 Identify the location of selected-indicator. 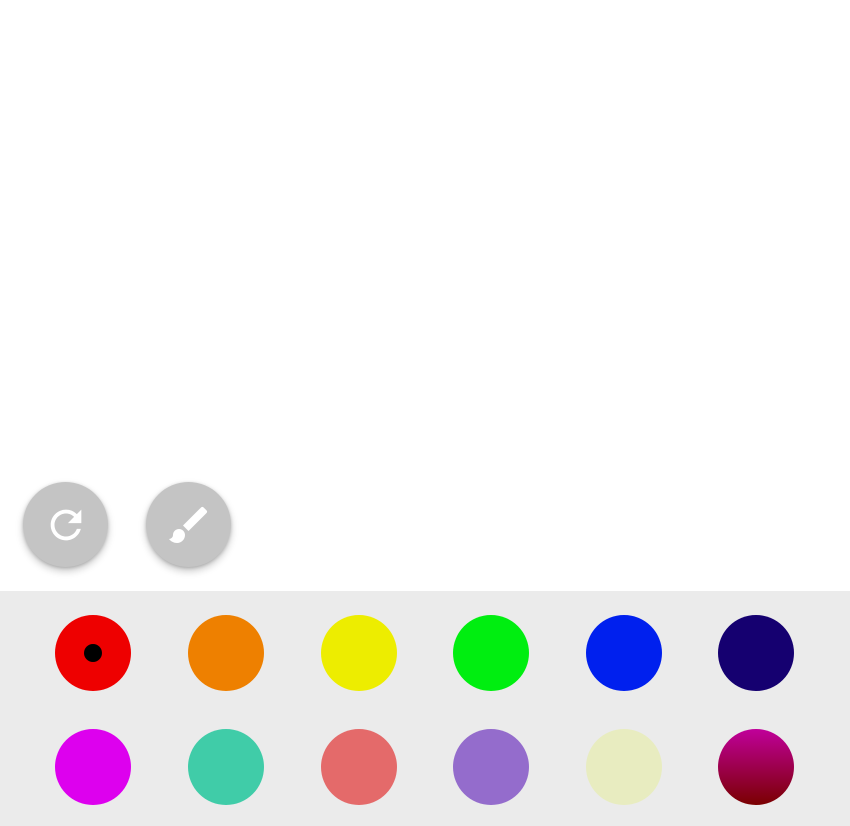
(93, 653).